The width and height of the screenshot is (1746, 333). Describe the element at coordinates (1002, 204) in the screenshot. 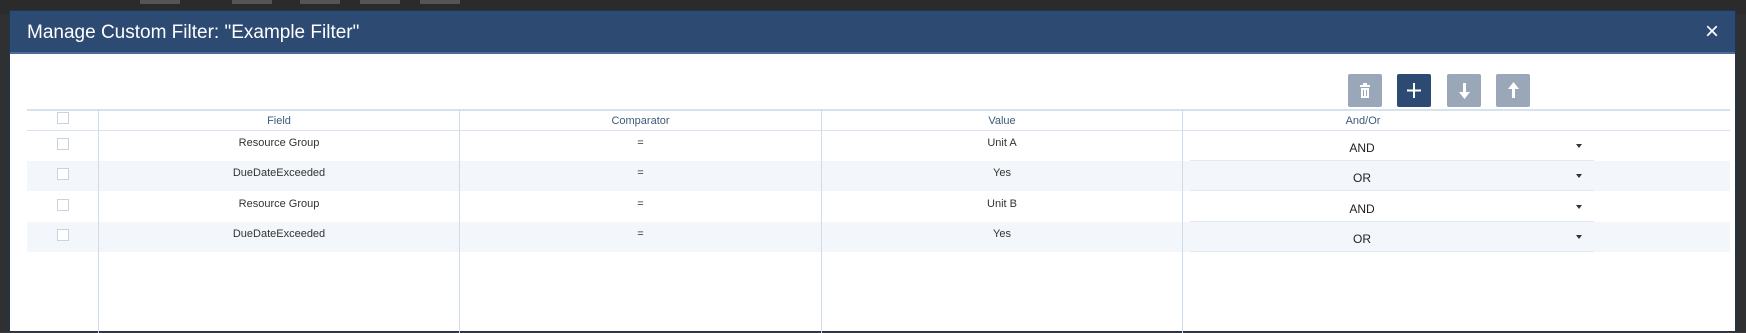

I see `value-cell: Unit B` at that location.